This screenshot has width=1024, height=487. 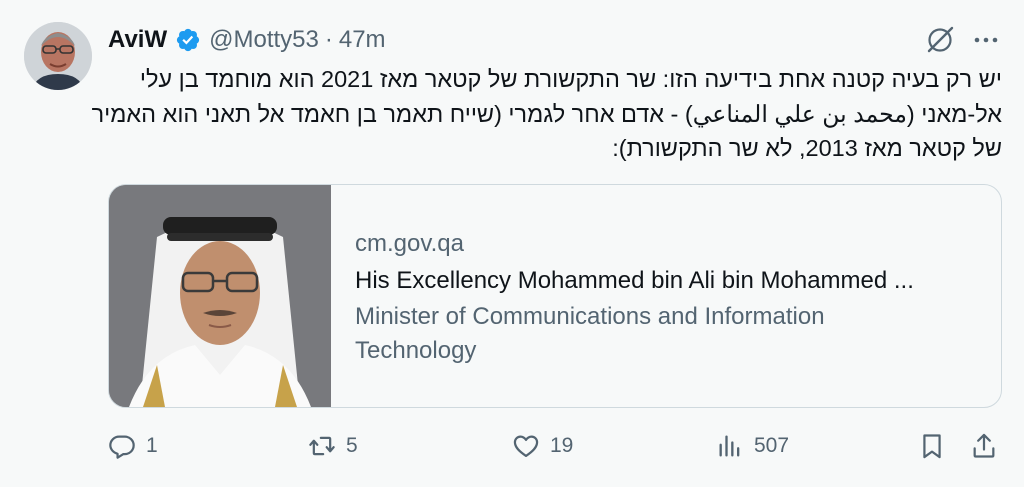 What do you see at coordinates (416, 350) in the screenshot?
I see `card-description-line: Technology` at bounding box center [416, 350].